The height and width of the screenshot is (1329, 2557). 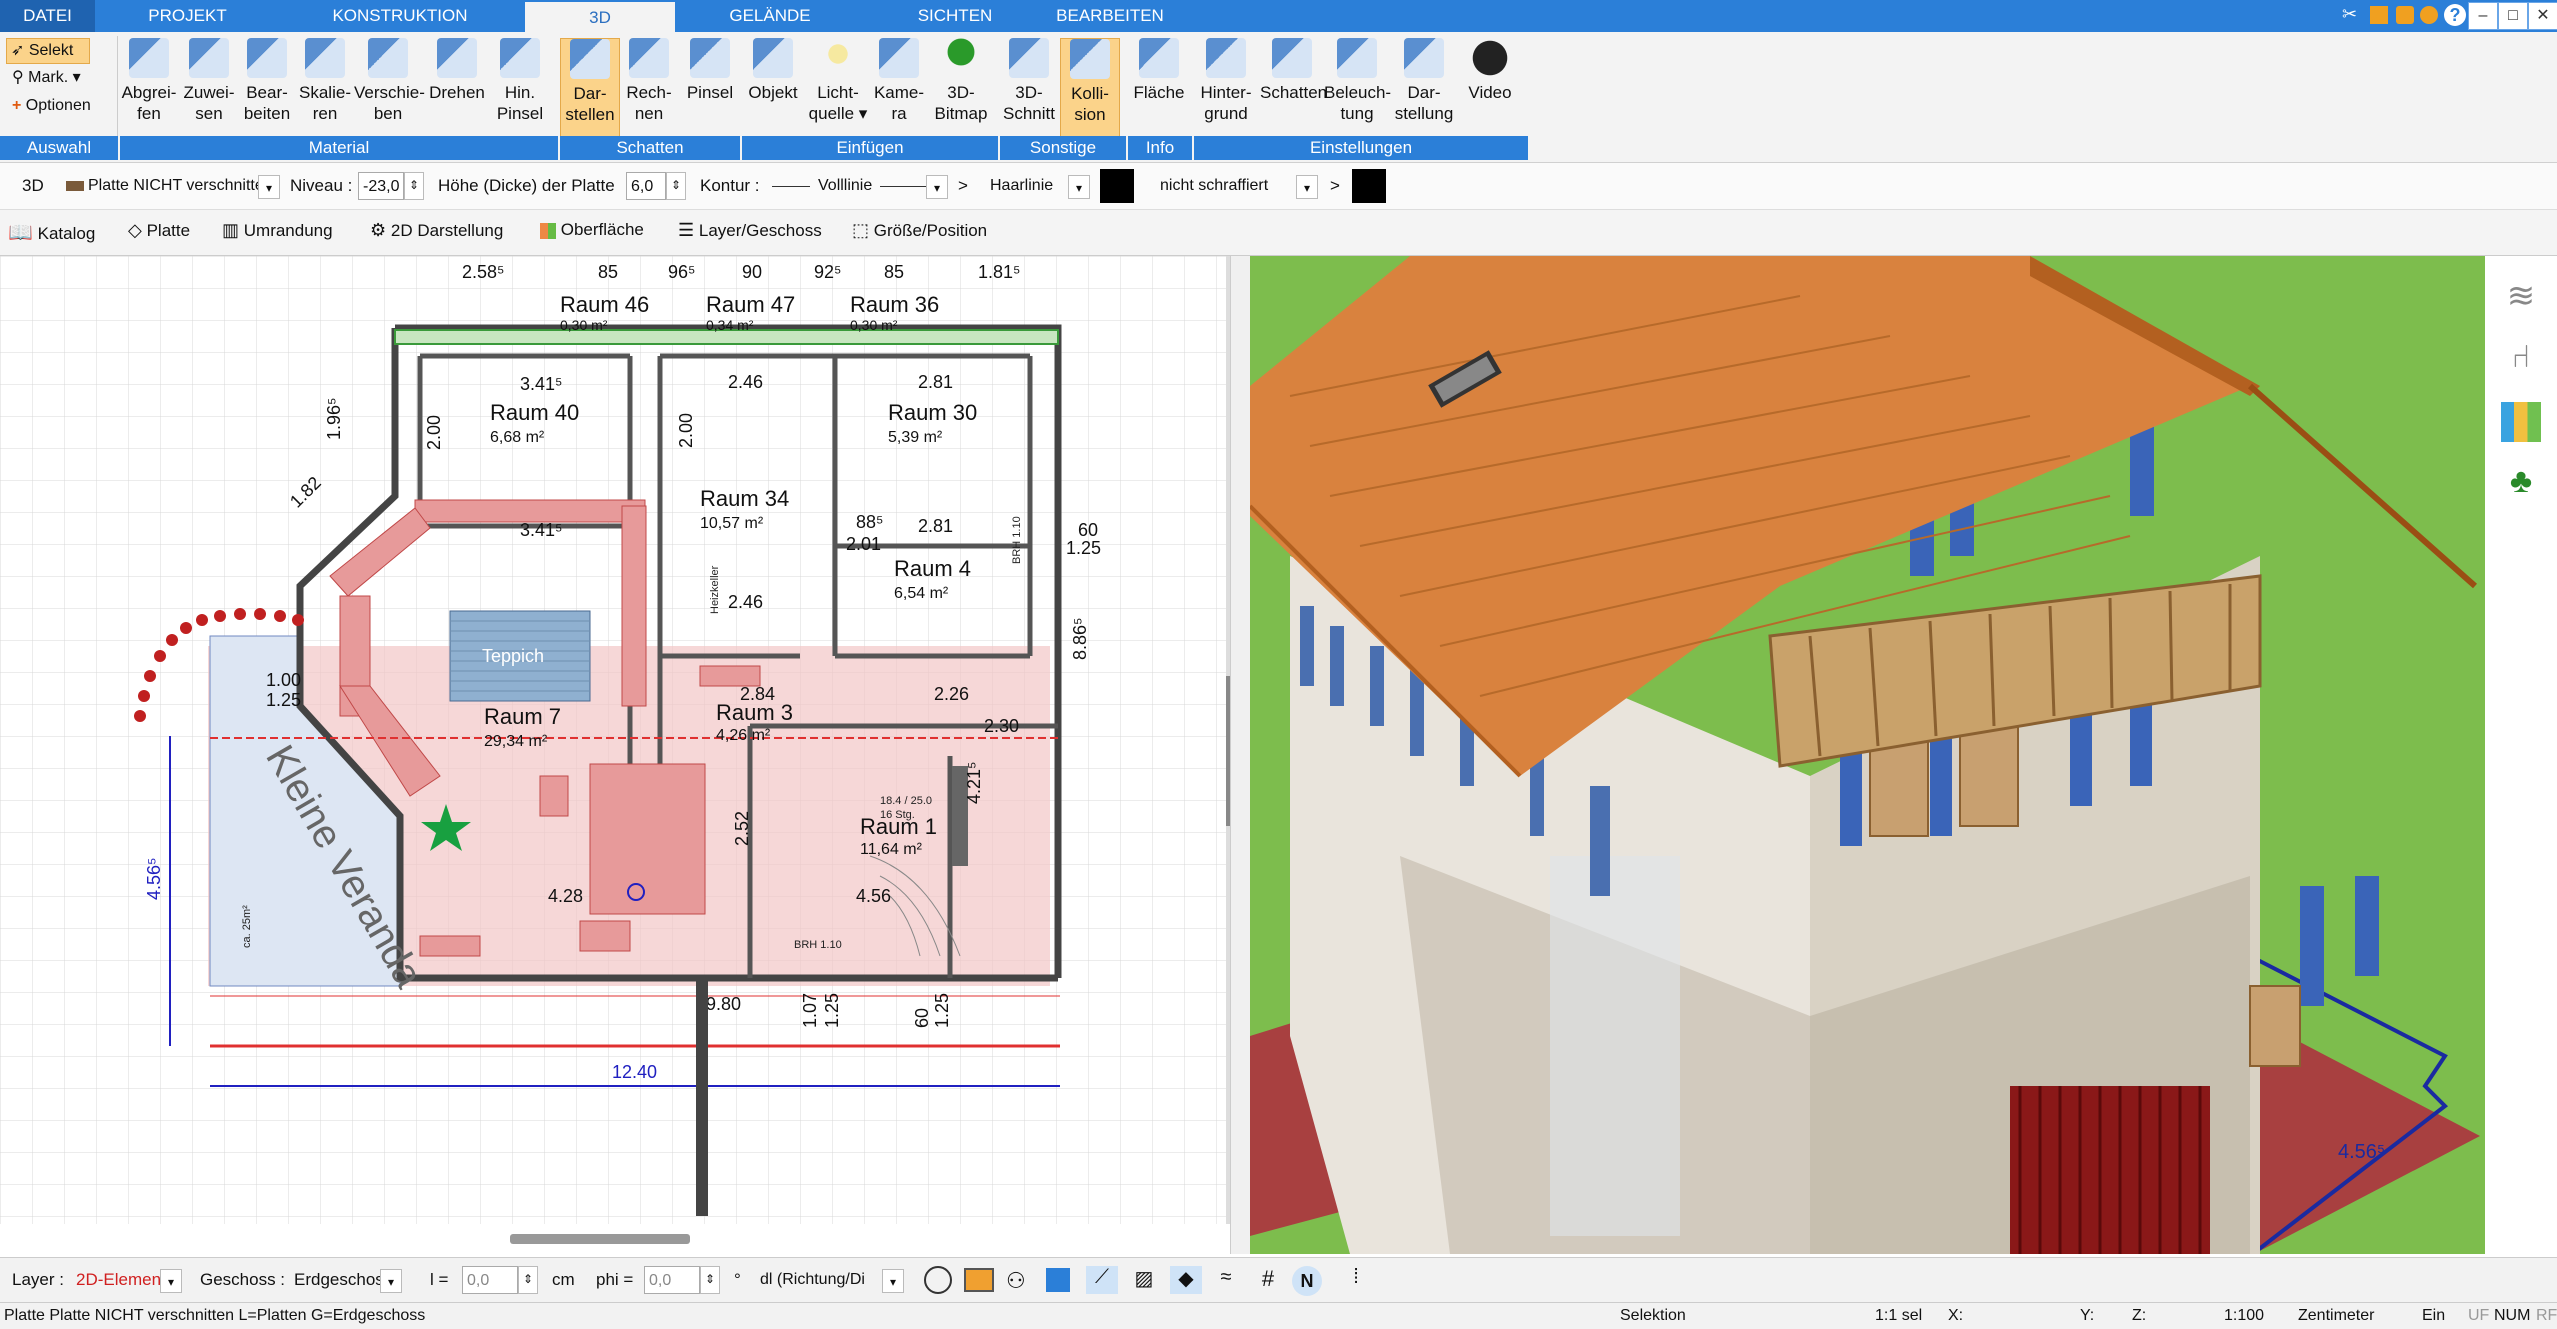 I want to click on fill-color-swatch, so click(x=1369, y=186).